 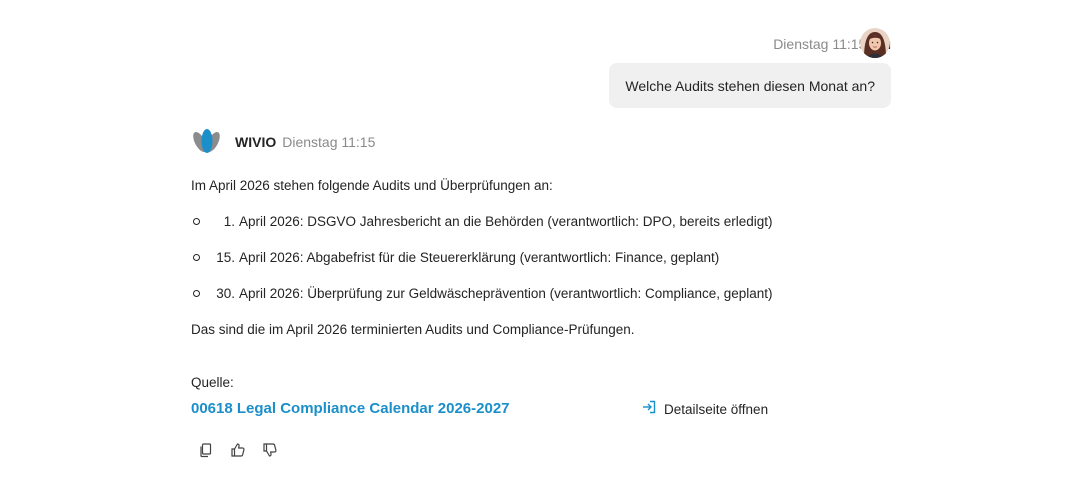 What do you see at coordinates (750, 85) in the screenshot?
I see `user-message-bubble: Welche Audits stehen diesen Monat an?` at bounding box center [750, 85].